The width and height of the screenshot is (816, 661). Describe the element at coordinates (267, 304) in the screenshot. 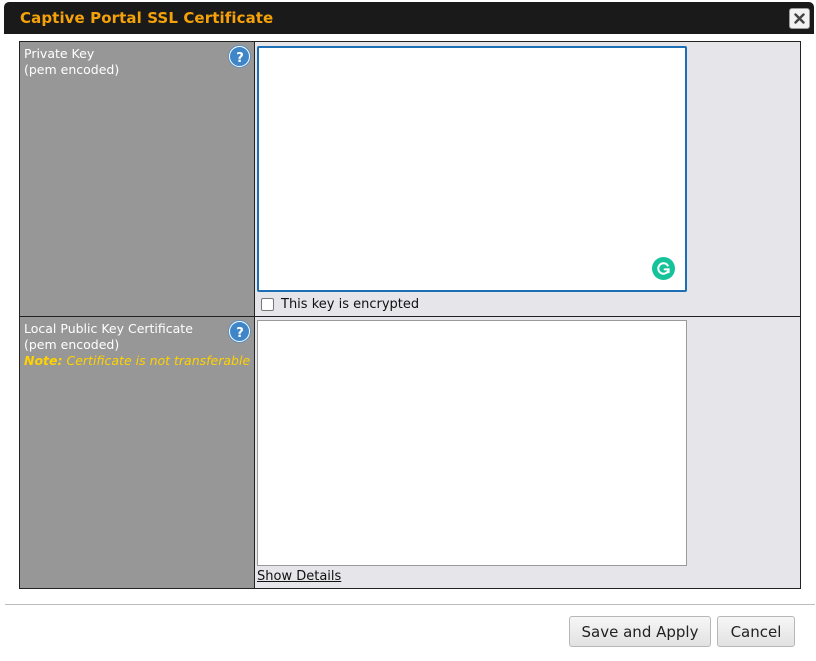

I see `encrypted-key-checkbox` at that location.